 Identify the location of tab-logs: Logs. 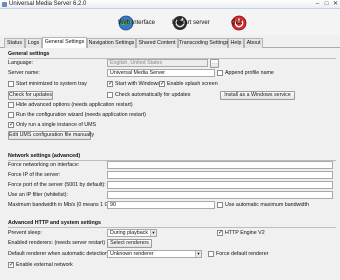
(33, 43).